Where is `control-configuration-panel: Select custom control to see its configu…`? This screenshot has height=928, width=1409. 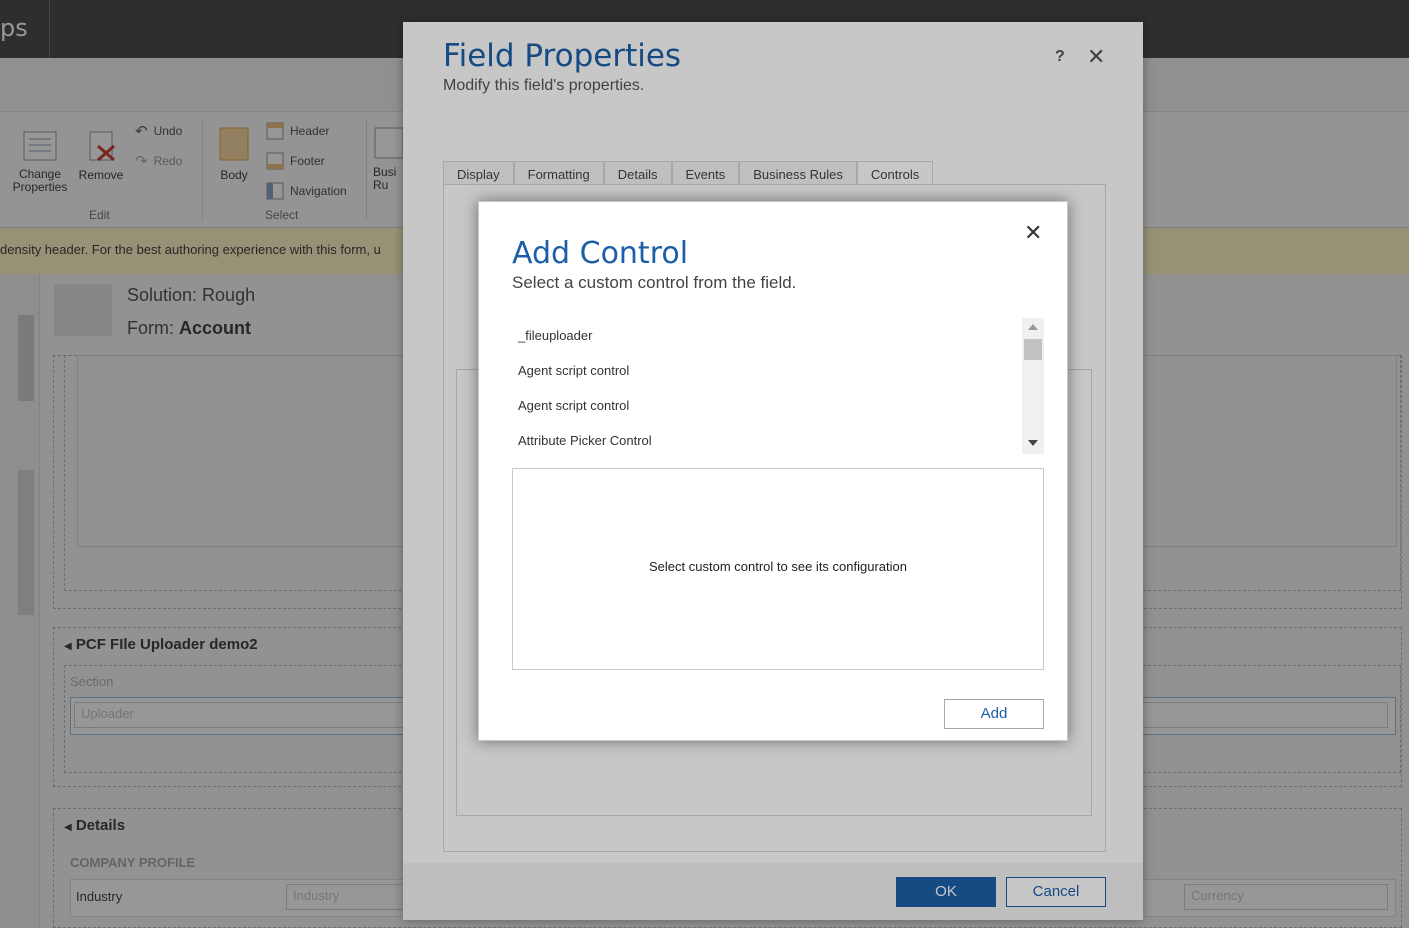 control-configuration-panel: Select custom control to see its configu… is located at coordinates (778, 569).